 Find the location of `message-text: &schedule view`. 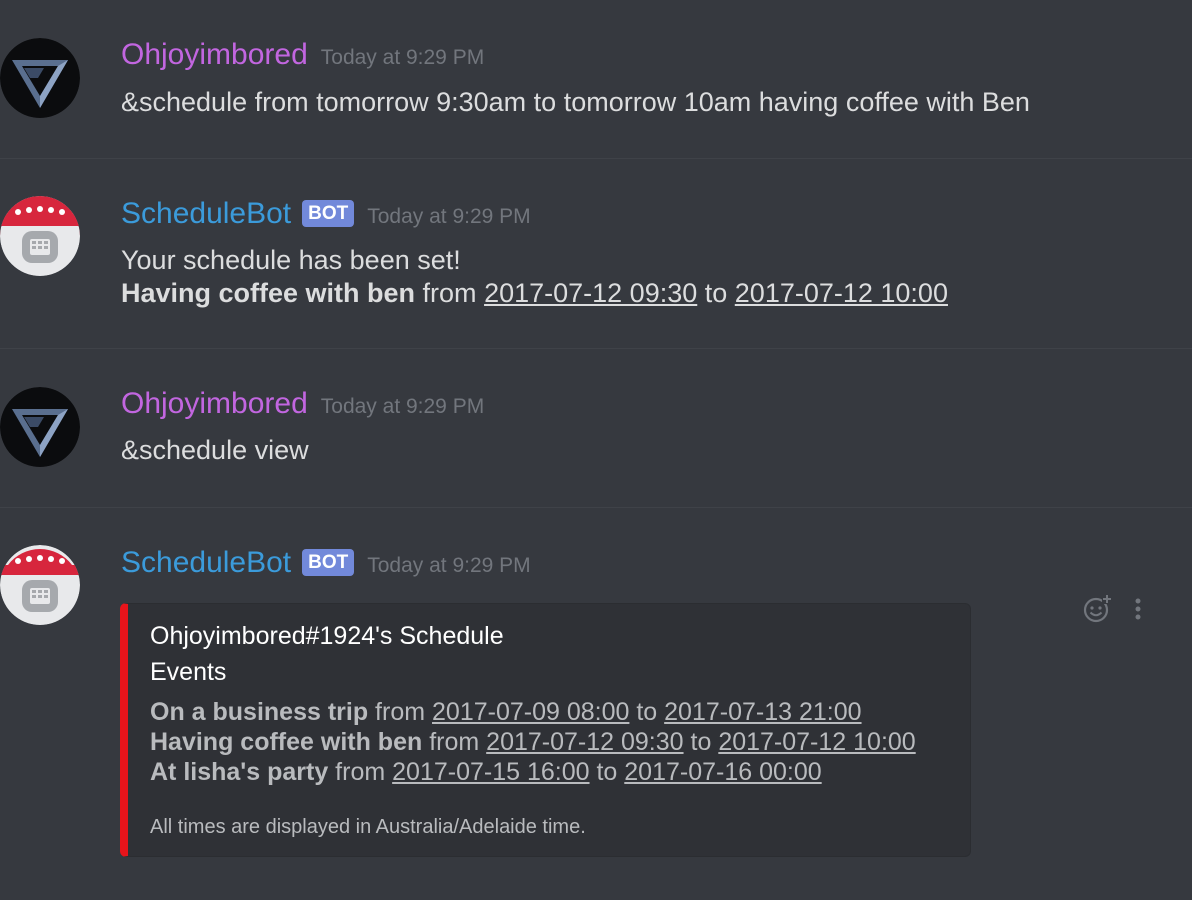

message-text: &schedule view is located at coordinates (215, 450).